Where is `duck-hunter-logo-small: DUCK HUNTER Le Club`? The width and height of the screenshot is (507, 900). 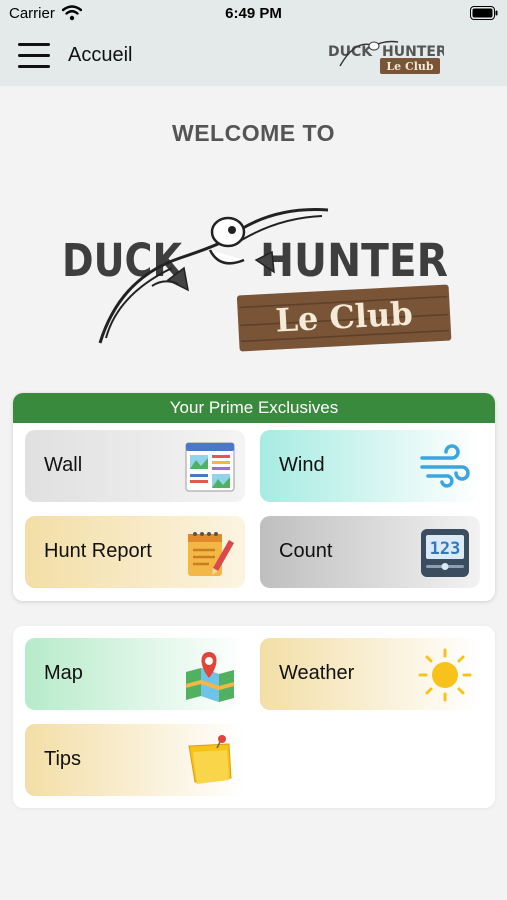
duck-hunter-logo-small: DUCK HUNTER Le Club is located at coordinates (386, 57).